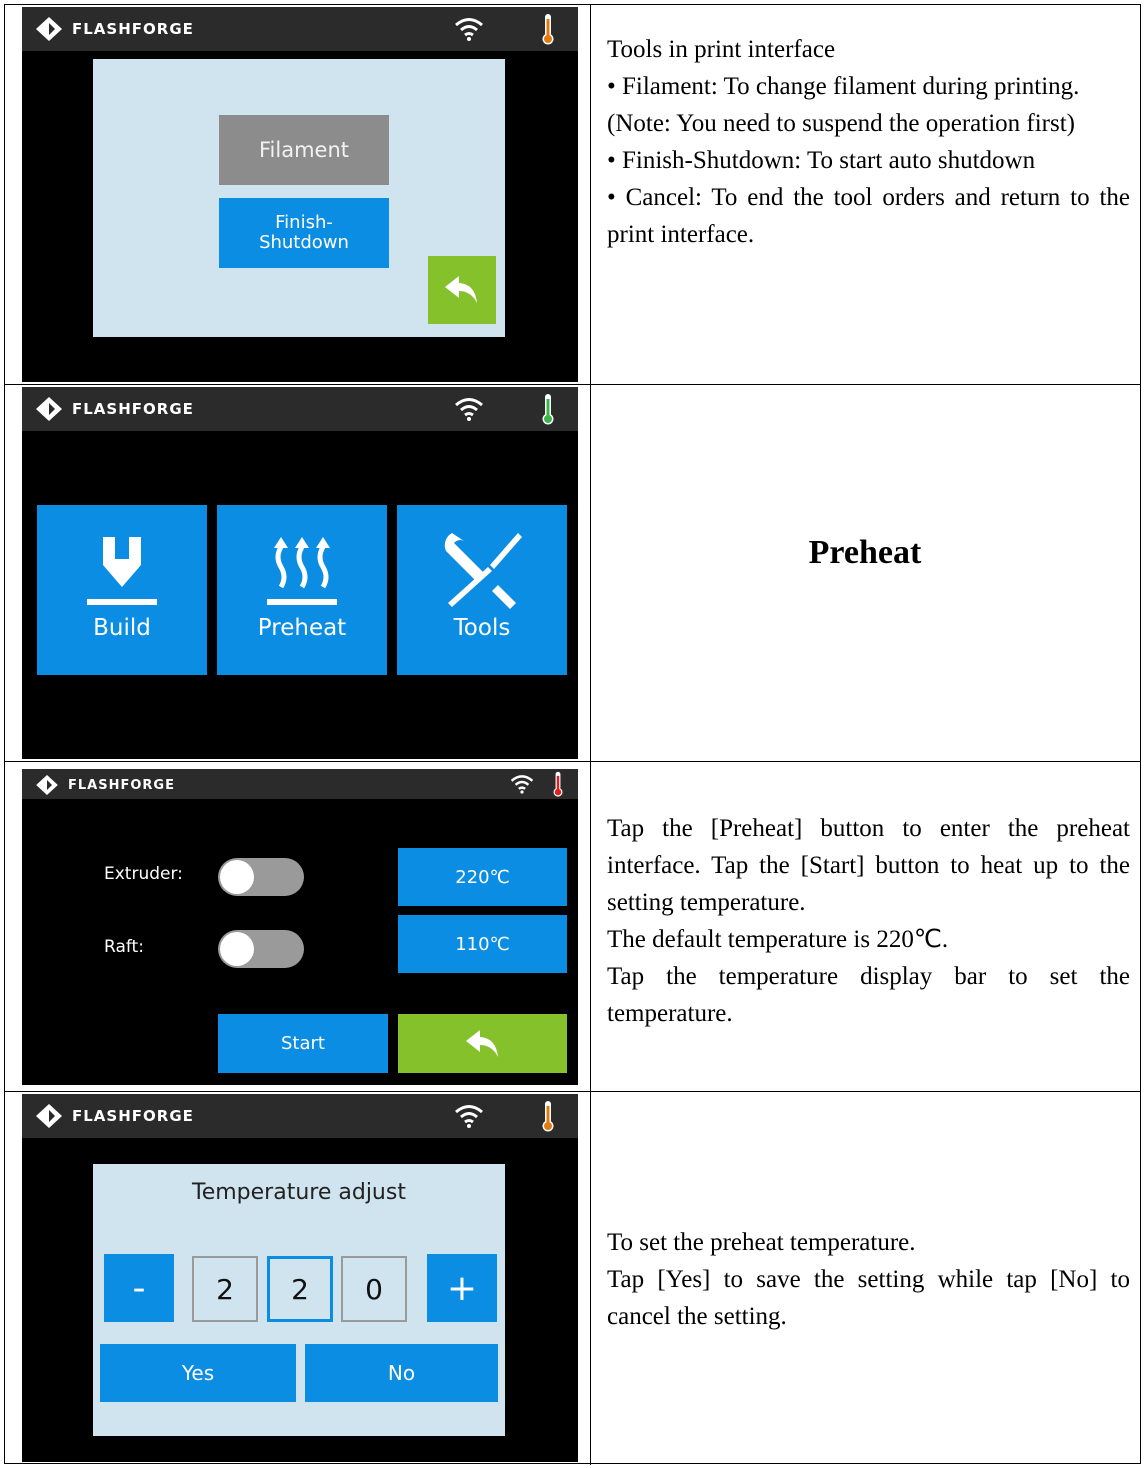 The image size is (1145, 1468). I want to click on raft-toggle, so click(261, 949).